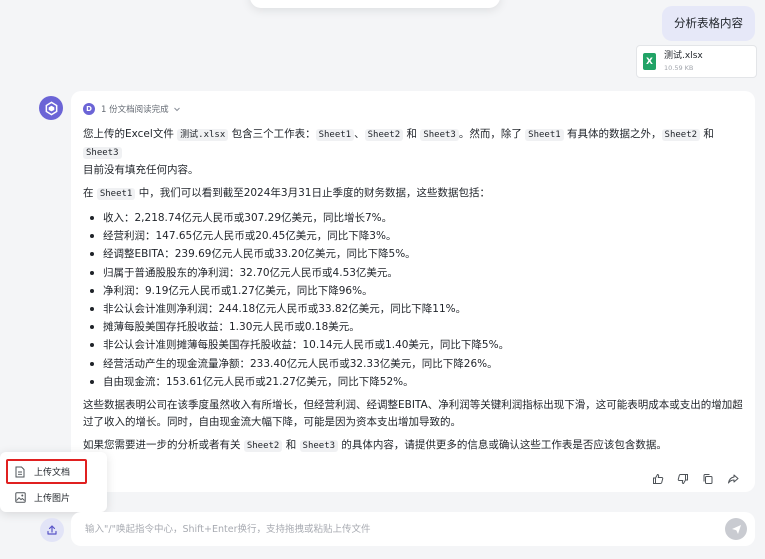 Image resolution: width=765 pixels, height=559 pixels. Describe the element at coordinates (89, 109) in the screenshot. I see `doc-badge: D` at that location.